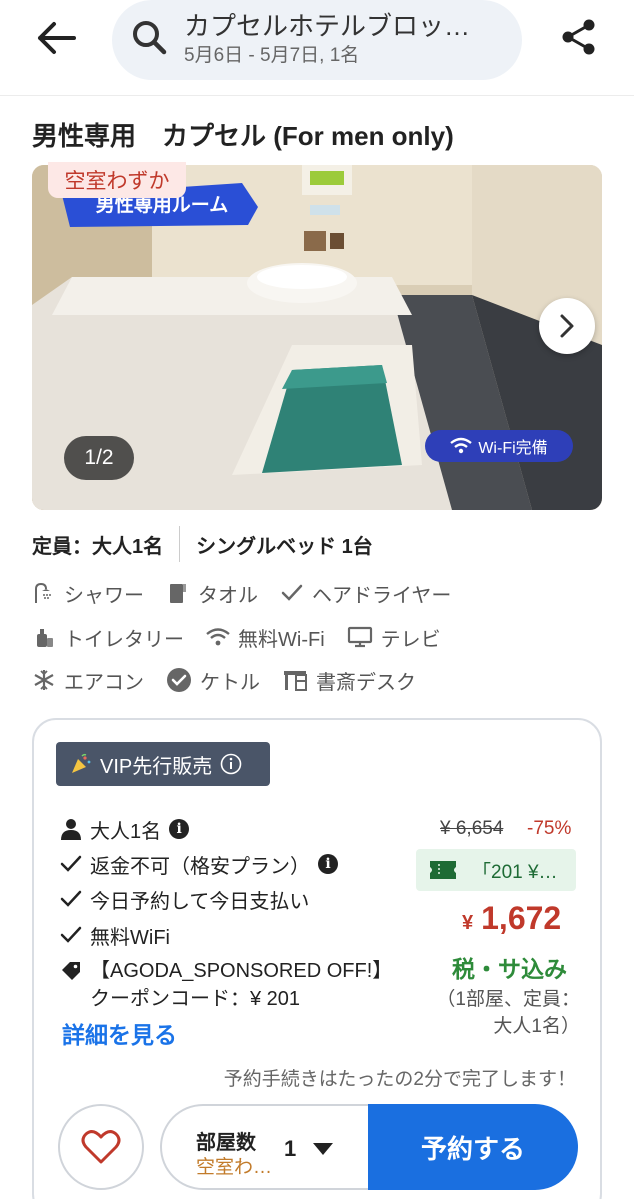 The image size is (634, 1199). Describe the element at coordinates (521, 918) in the screenshot. I see `price-amount: 1,672` at that location.